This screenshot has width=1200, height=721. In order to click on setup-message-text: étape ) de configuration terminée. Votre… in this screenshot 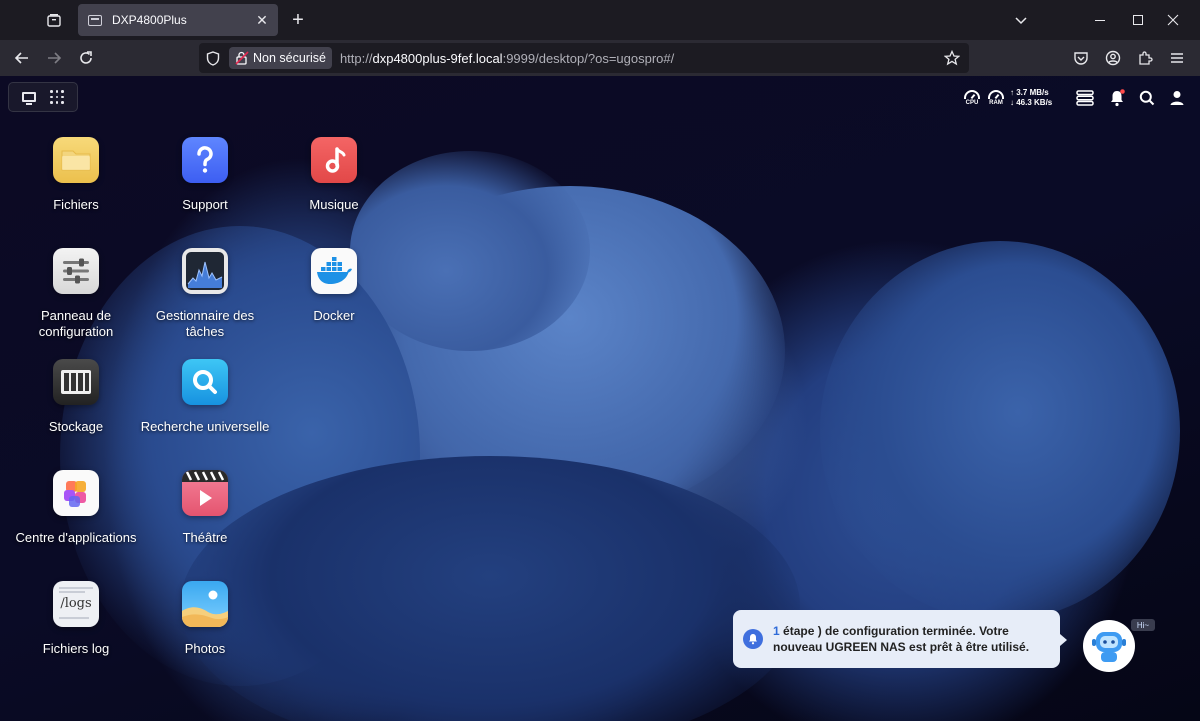, I will do `click(901, 639)`.